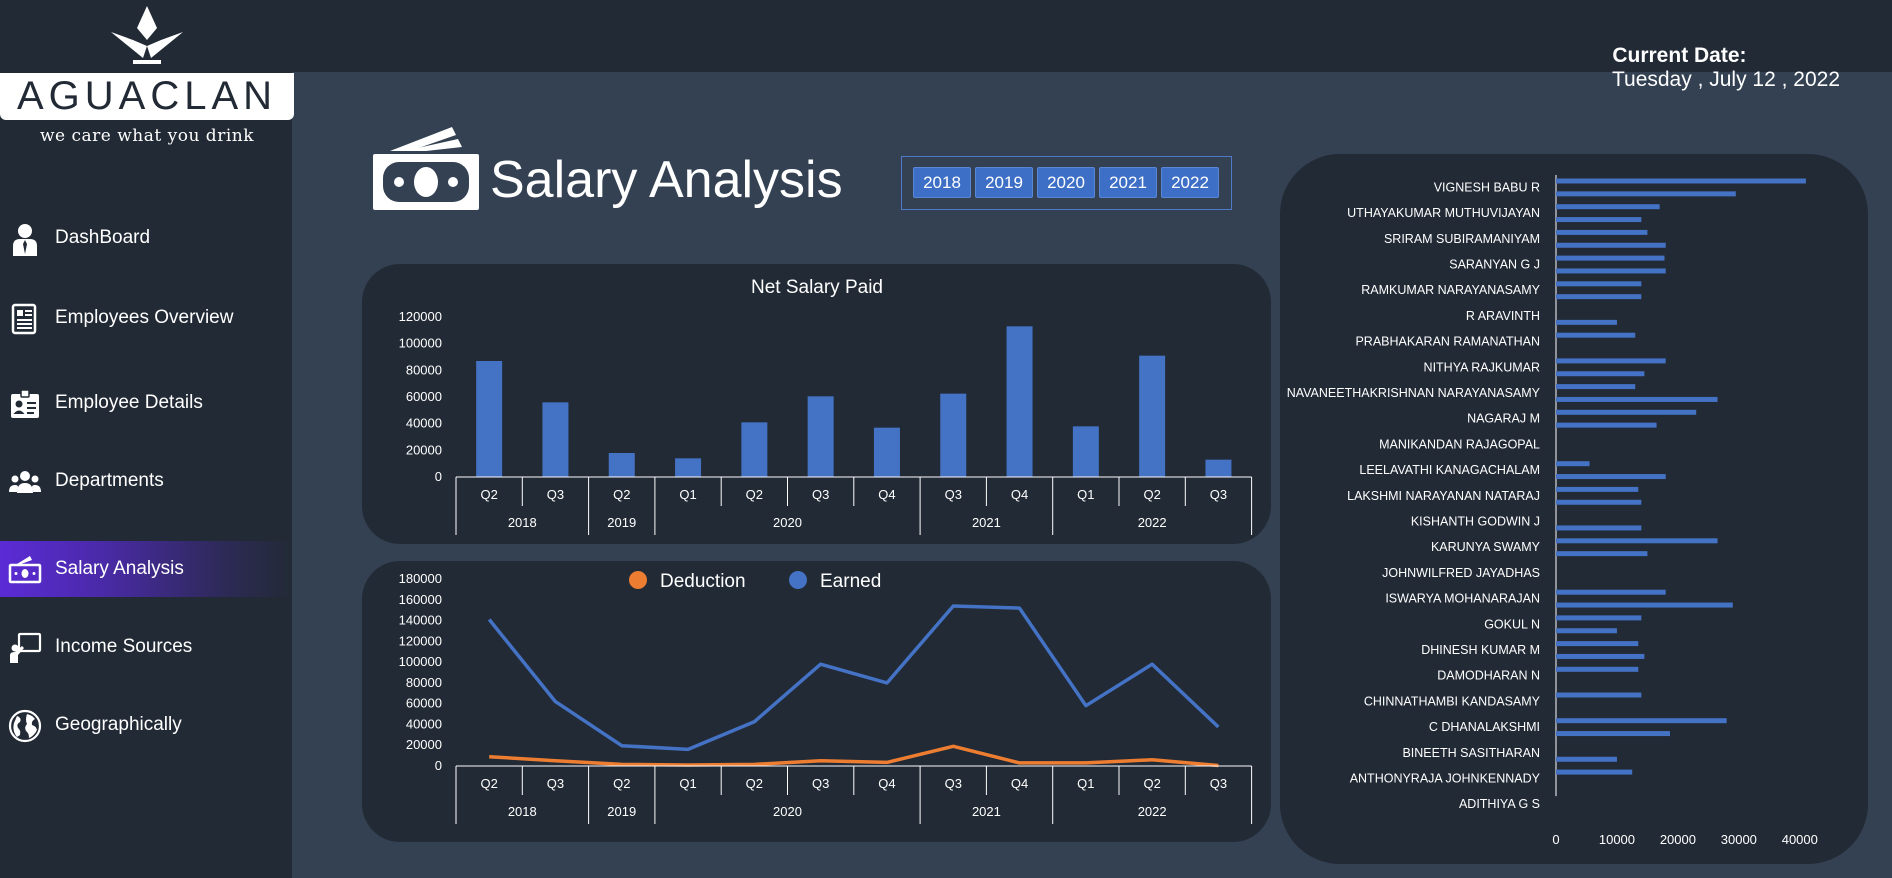 This screenshot has height=878, width=1892. What do you see at coordinates (1462, 599) in the screenshot?
I see `employee-name-label: ISWARYA MOHANARAJAN` at bounding box center [1462, 599].